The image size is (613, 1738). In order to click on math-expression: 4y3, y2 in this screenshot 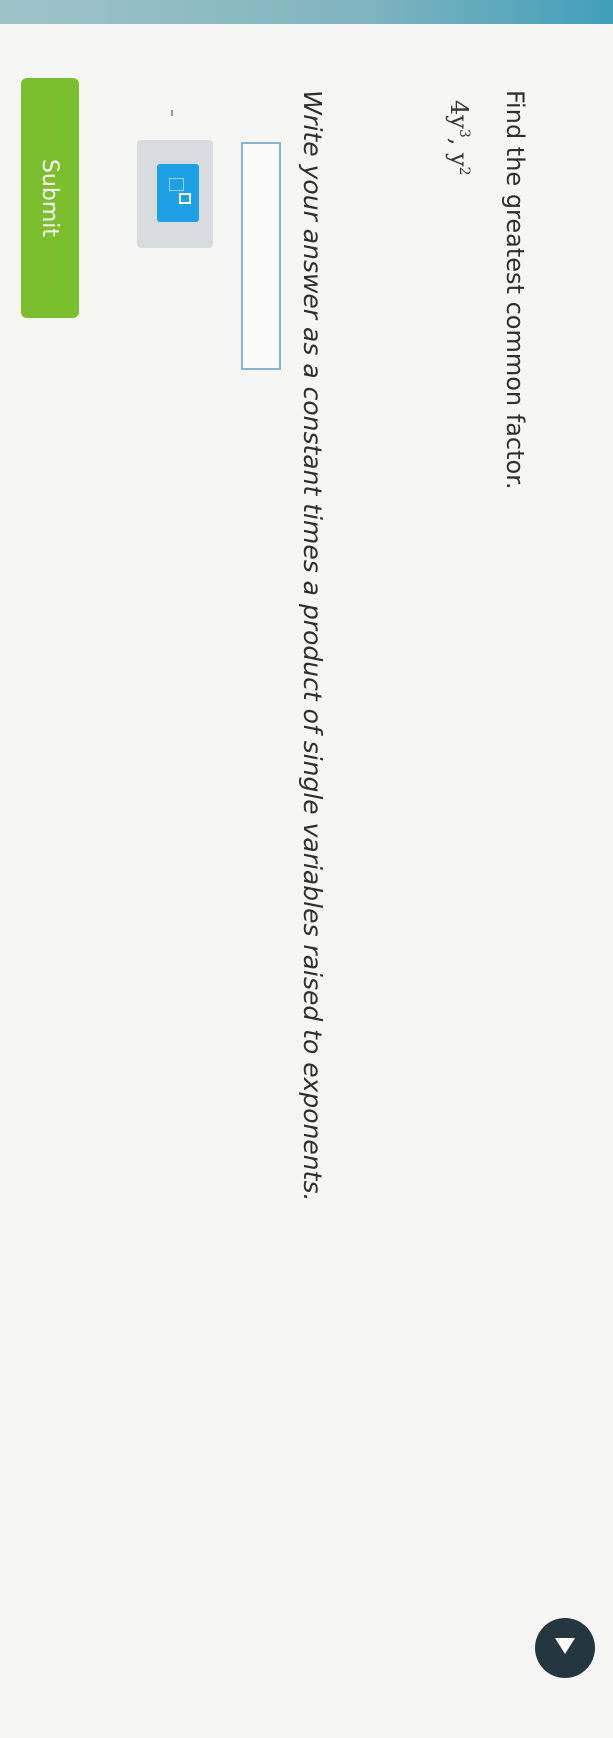, I will do `click(459, 138)`.